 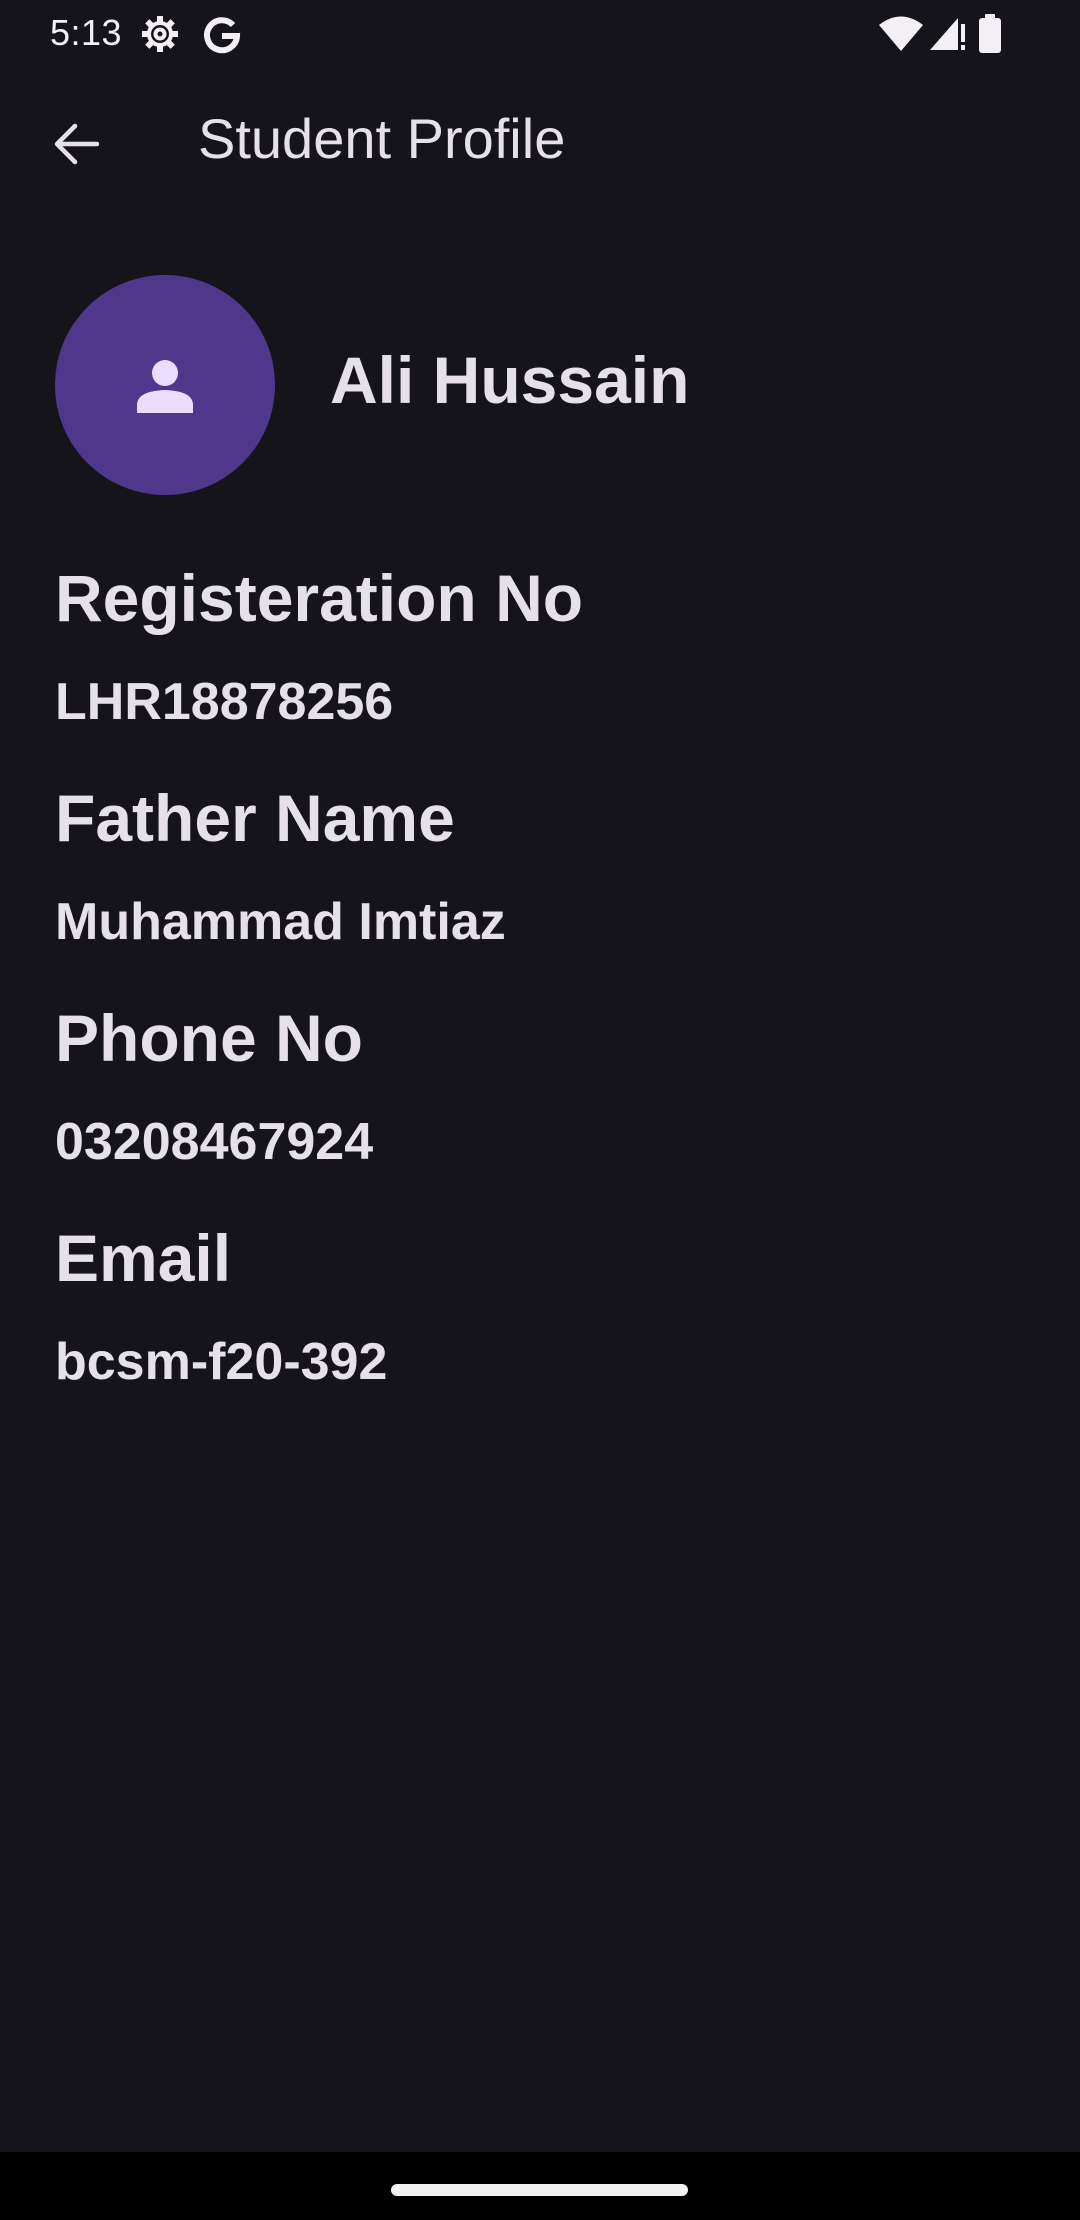 I want to click on battery-icon, so click(x=990, y=33).